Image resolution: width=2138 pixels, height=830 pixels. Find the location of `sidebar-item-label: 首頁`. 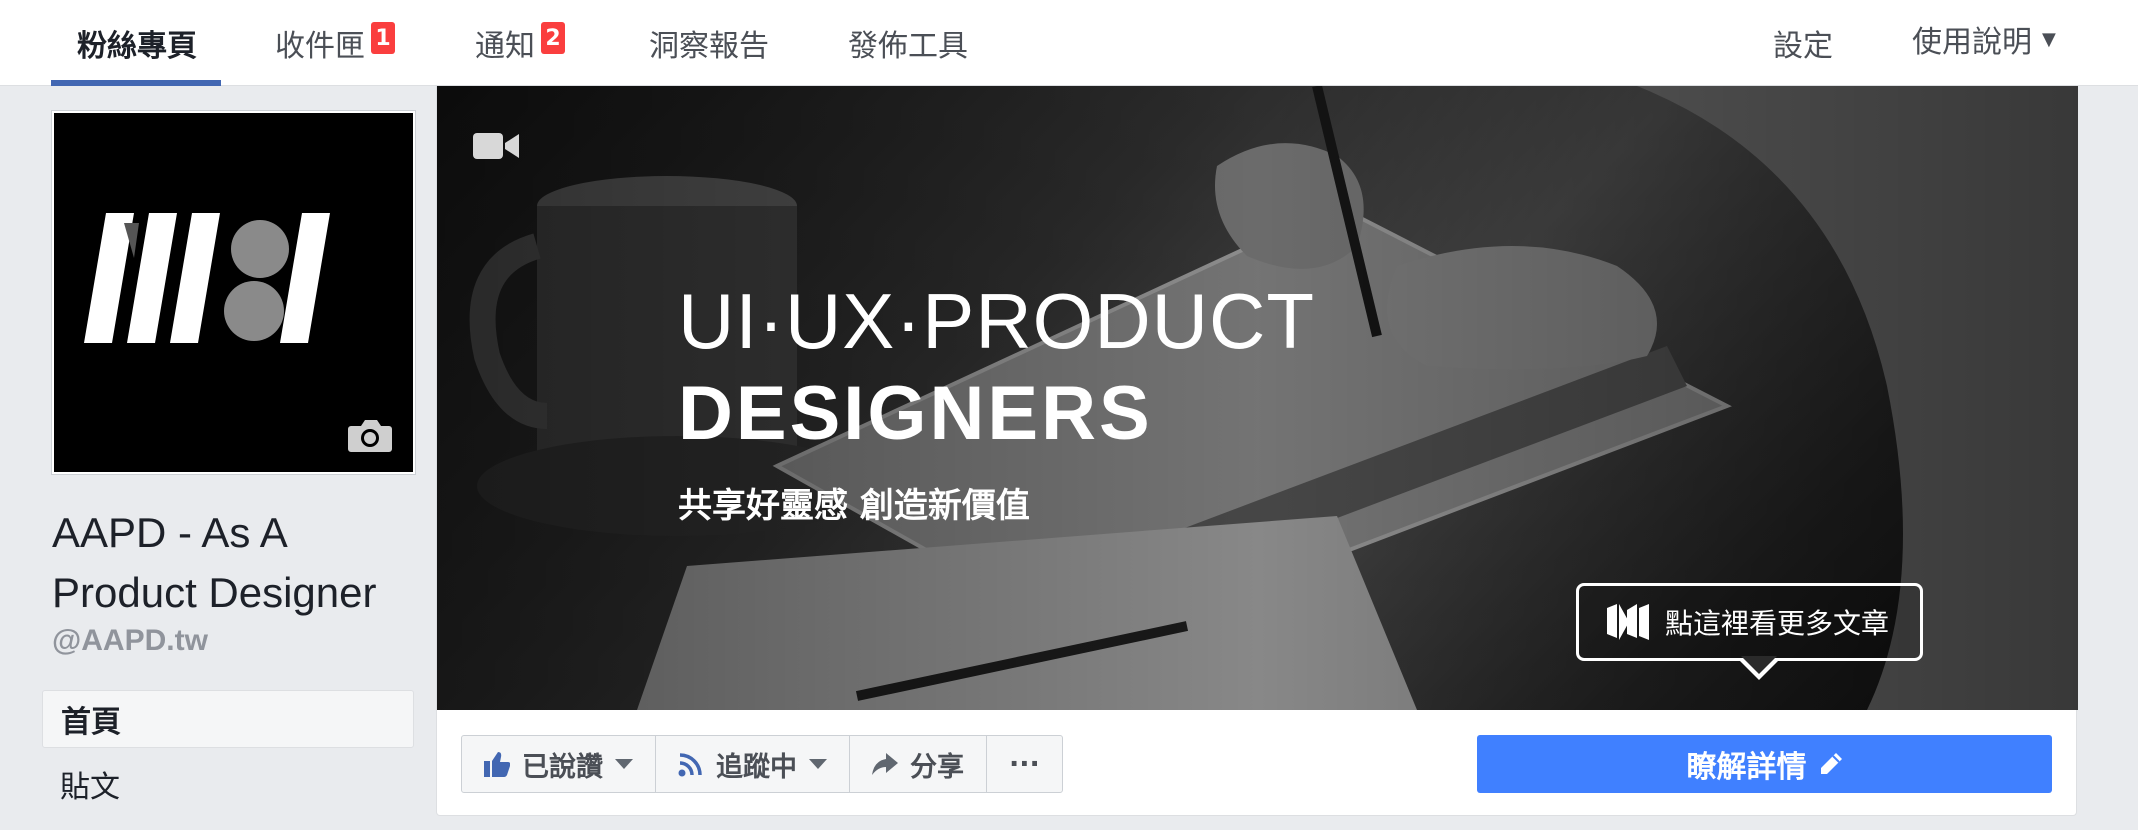

sidebar-item-label: 首頁 is located at coordinates (91, 722).